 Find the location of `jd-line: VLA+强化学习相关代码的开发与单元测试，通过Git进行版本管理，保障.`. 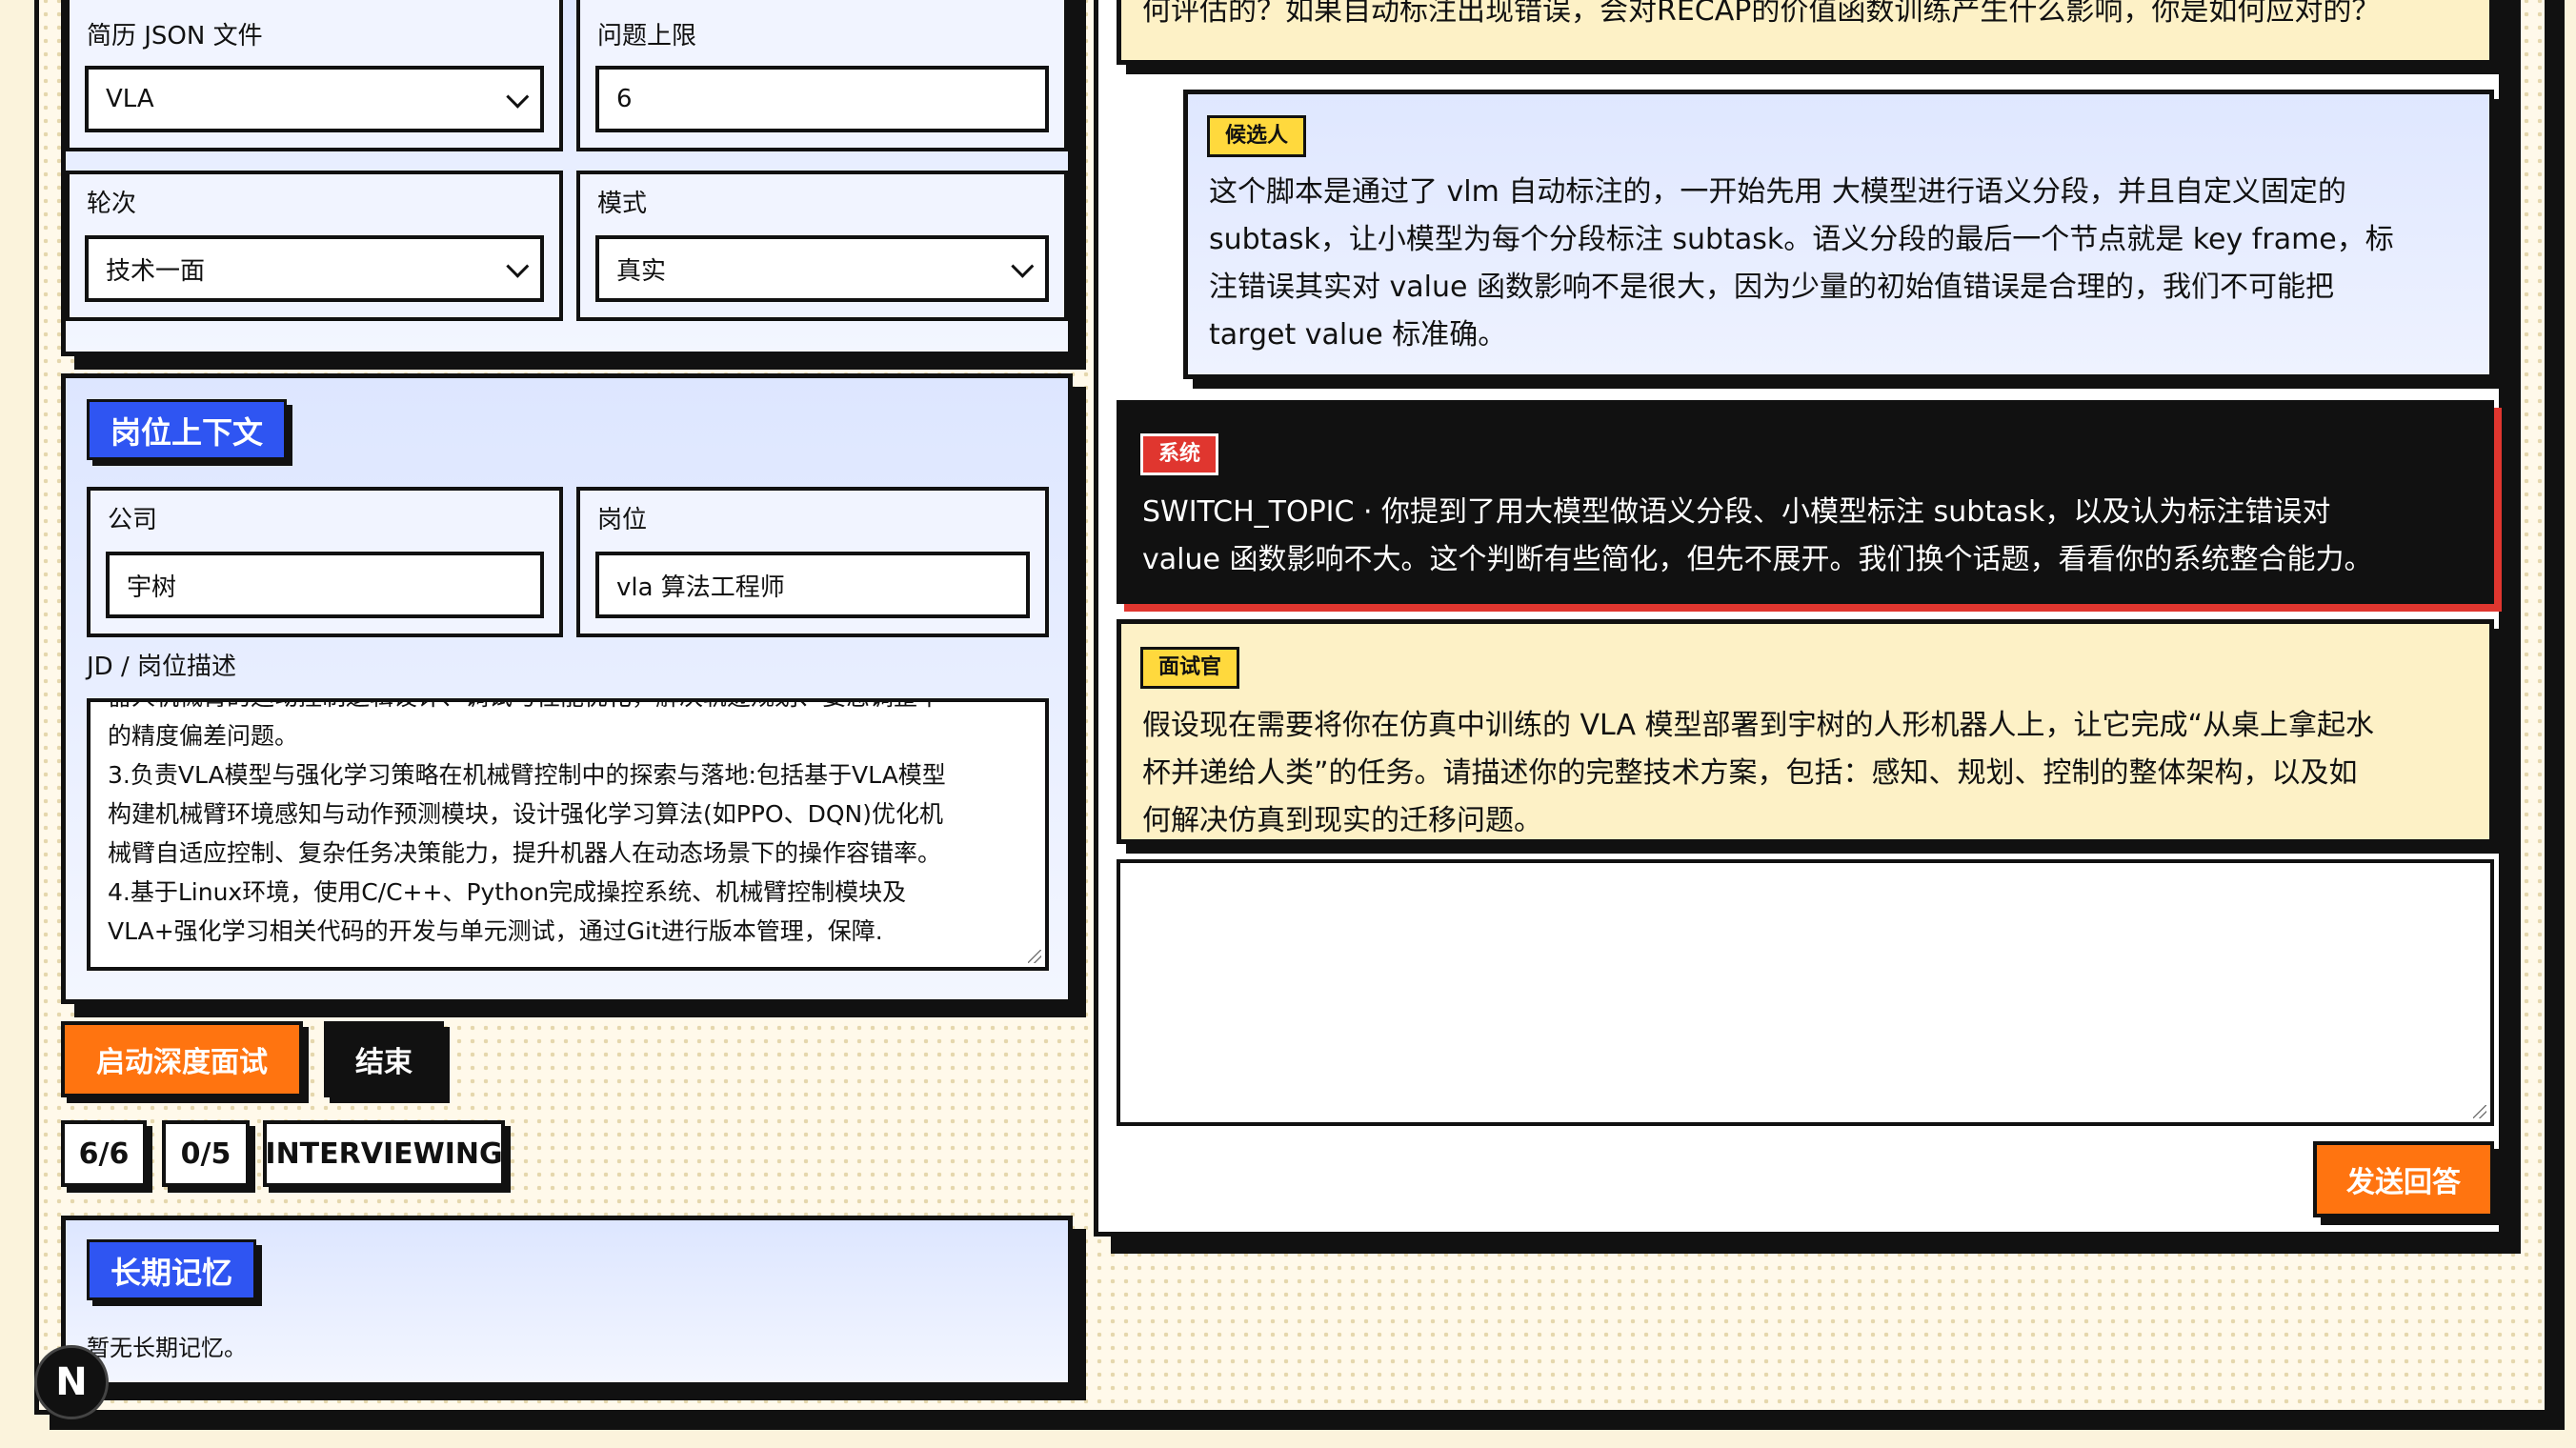

jd-line: VLA+强化学习相关代码的开发与单元测试，通过Git进行版本管理，保障. is located at coordinates (495, 931).